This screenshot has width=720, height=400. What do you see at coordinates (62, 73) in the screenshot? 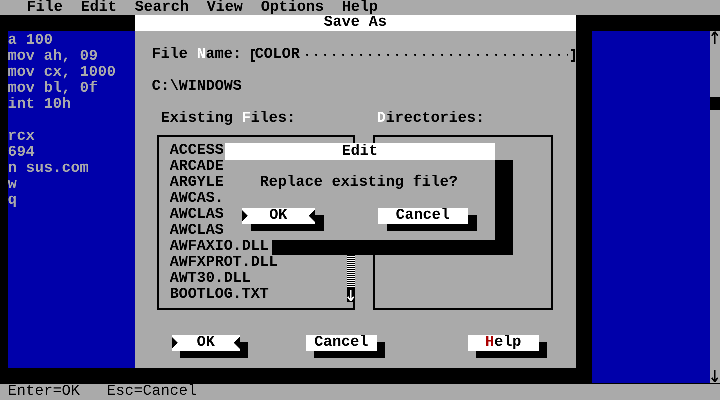
I see `code-line: mov cx, 1000` at bounding box center [62, 73].